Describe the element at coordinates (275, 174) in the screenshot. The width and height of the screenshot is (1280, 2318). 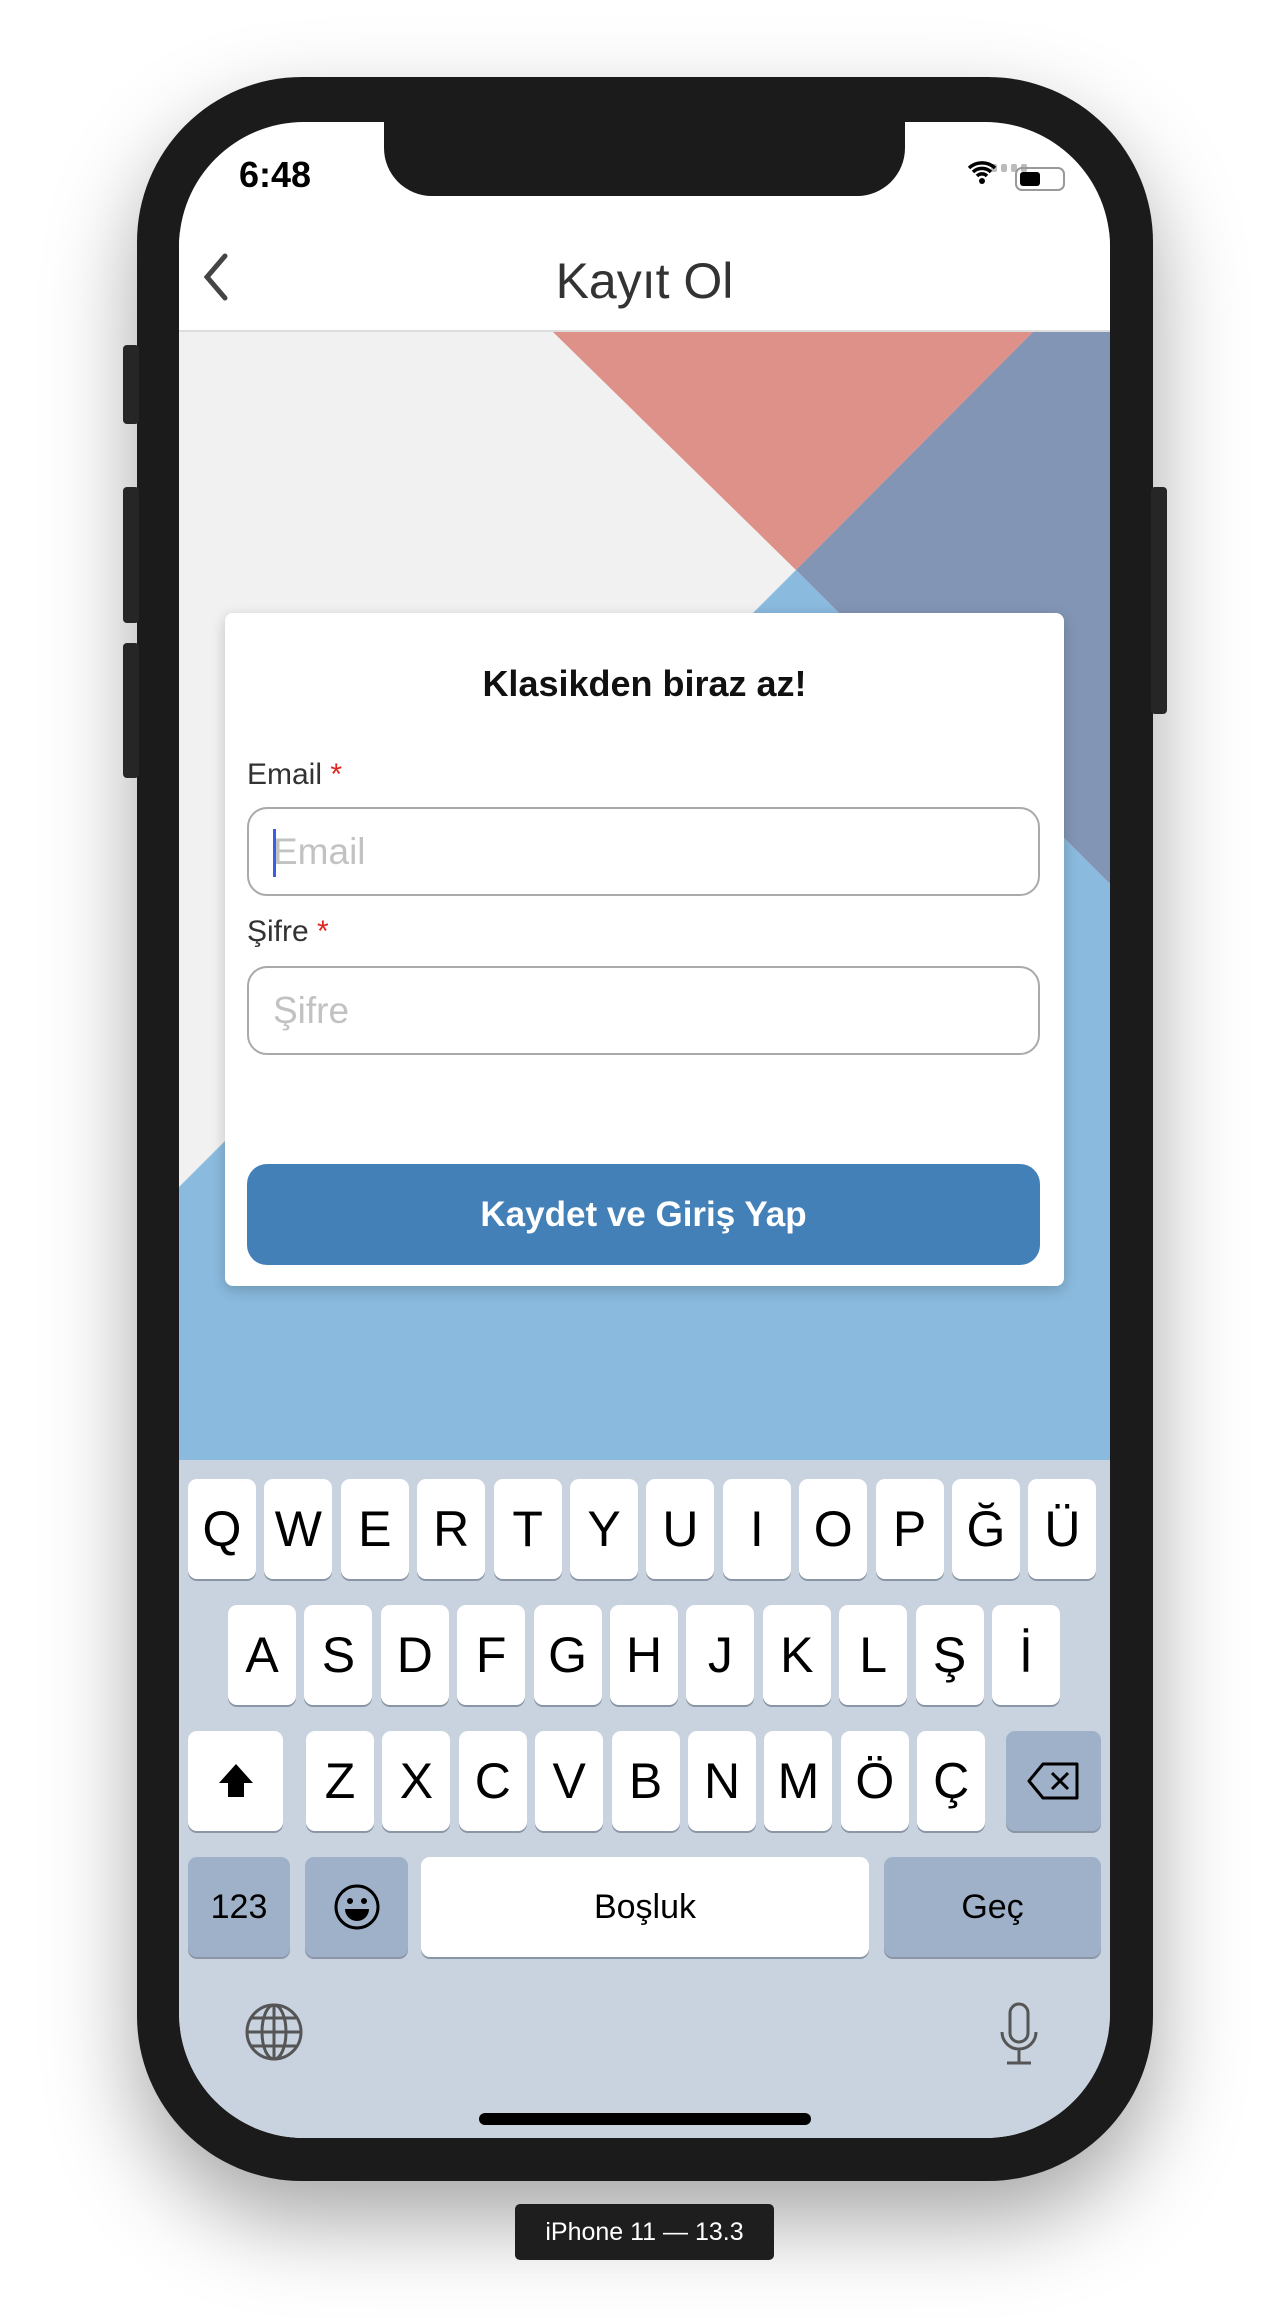
I see `status-time: 6:48` at that location.